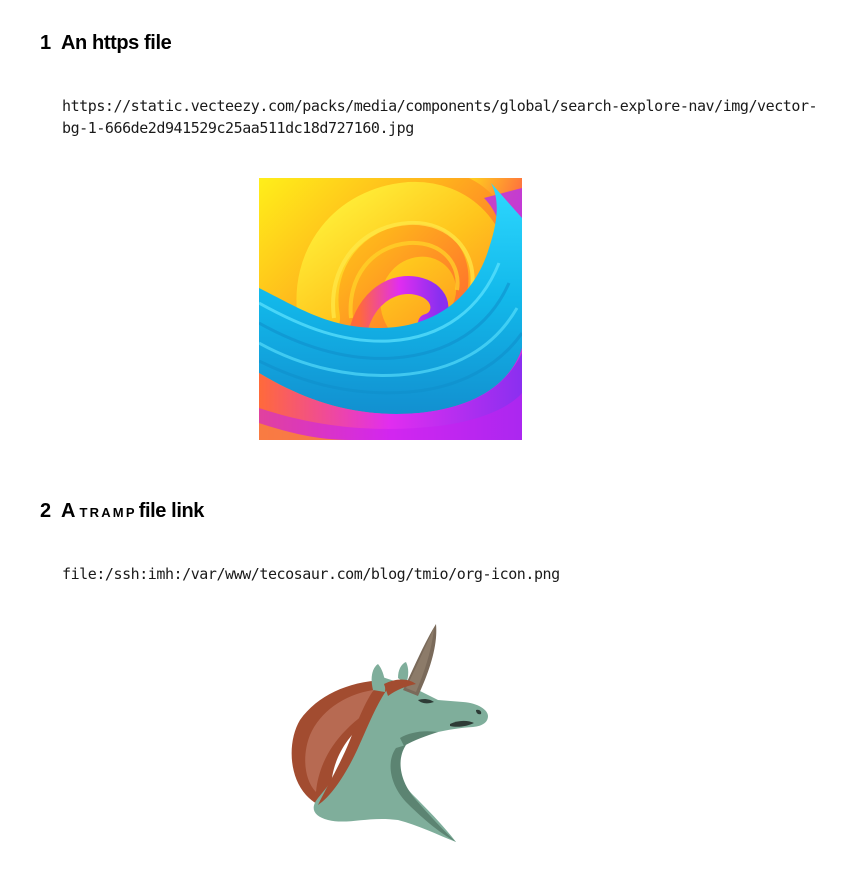 The height and width of the screenshot is (886, 848). I want to click on section-2-heading: 2A TRAMP file link, so click(122, 512).